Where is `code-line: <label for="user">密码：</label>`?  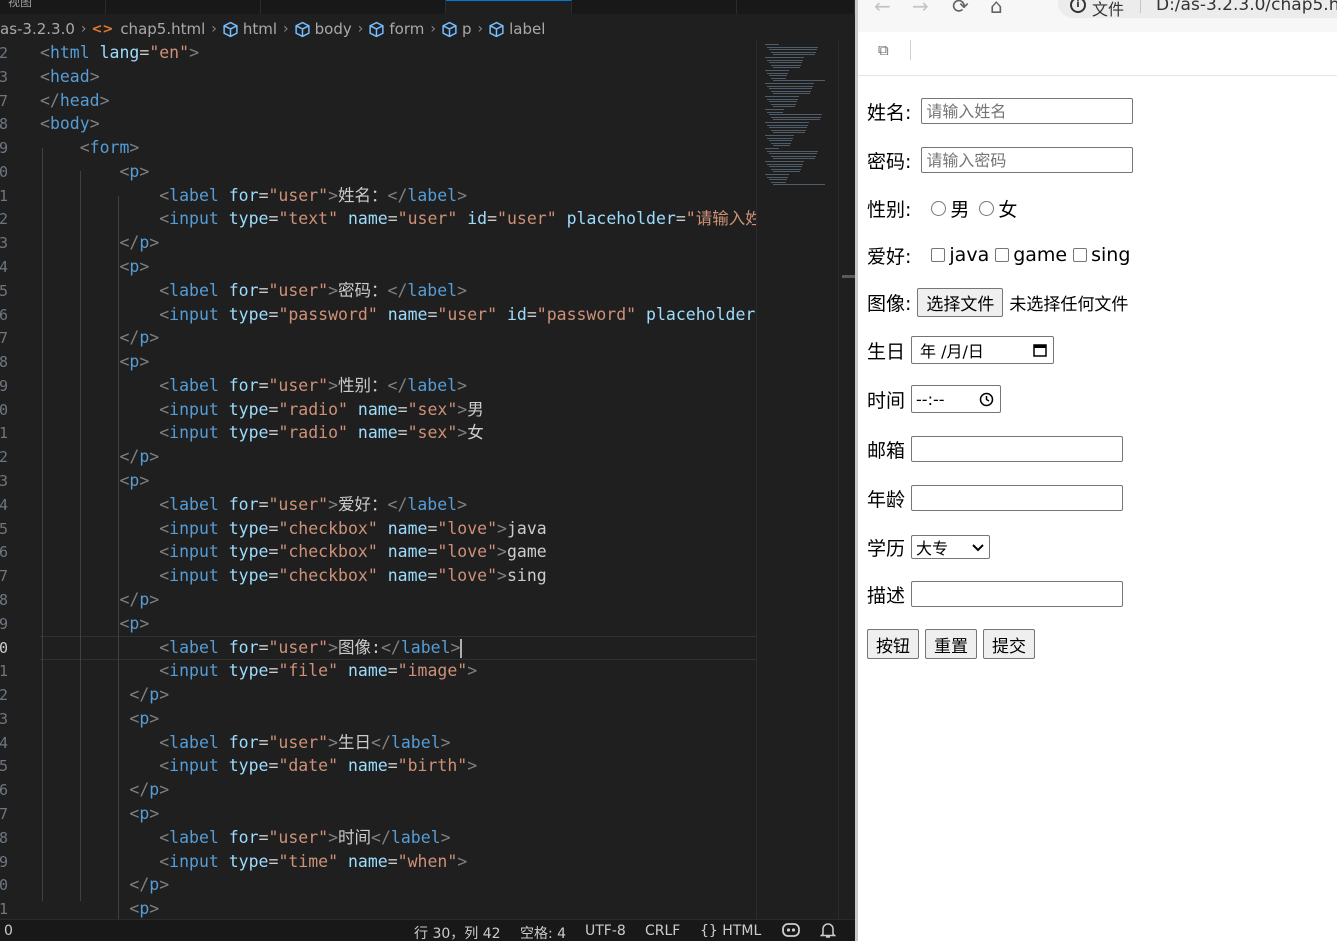 code-line: <label for="user">密码：</label> is located at coordinates (253, 291).